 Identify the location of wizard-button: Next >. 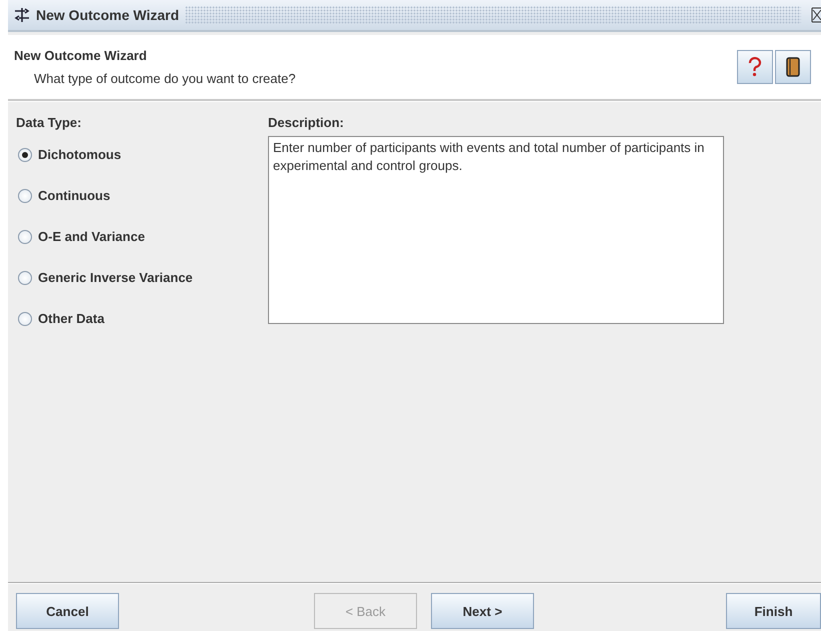
(482, 611).